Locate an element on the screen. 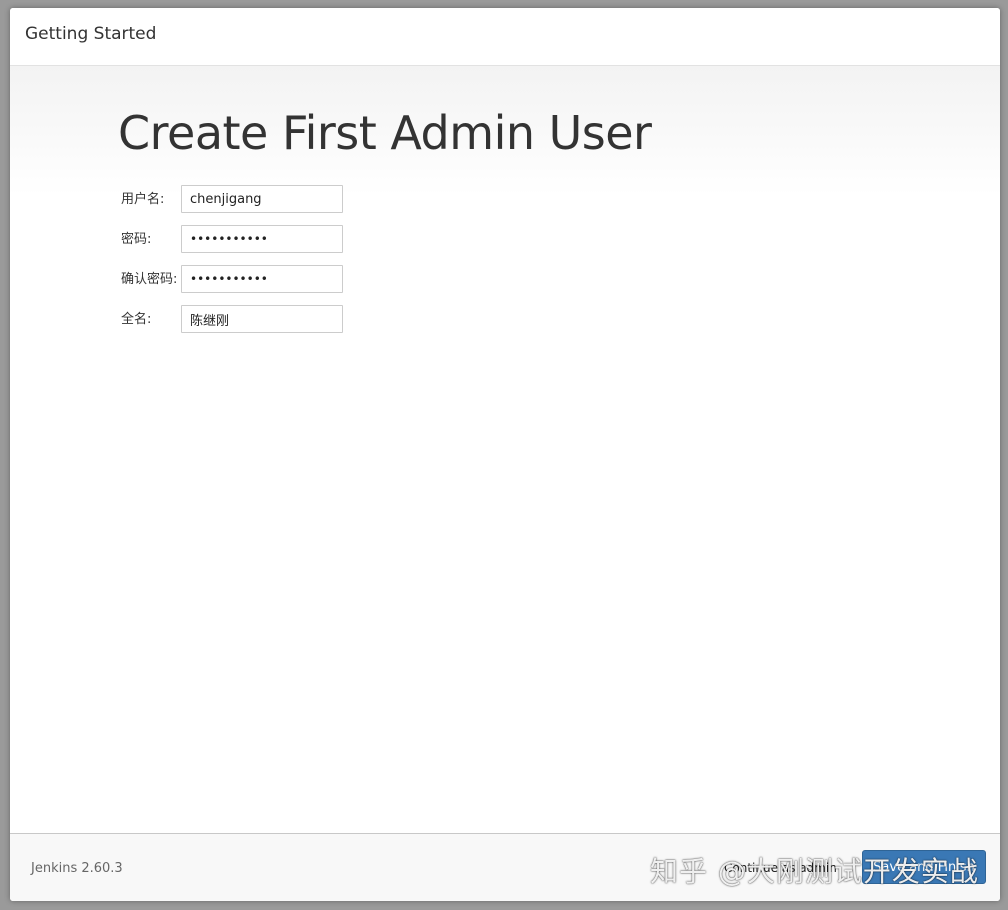 The width and height of the screenshot is (1008, 910). fullname-label: 全名: is located at coordinates (136, 319).